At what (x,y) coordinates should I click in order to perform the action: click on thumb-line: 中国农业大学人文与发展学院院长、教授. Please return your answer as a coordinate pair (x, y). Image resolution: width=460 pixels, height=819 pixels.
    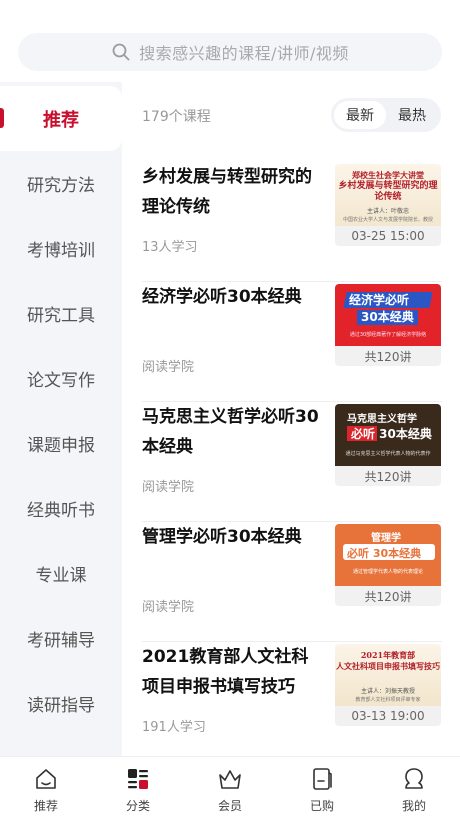
    Looking at the image, I should click on (387, 220).